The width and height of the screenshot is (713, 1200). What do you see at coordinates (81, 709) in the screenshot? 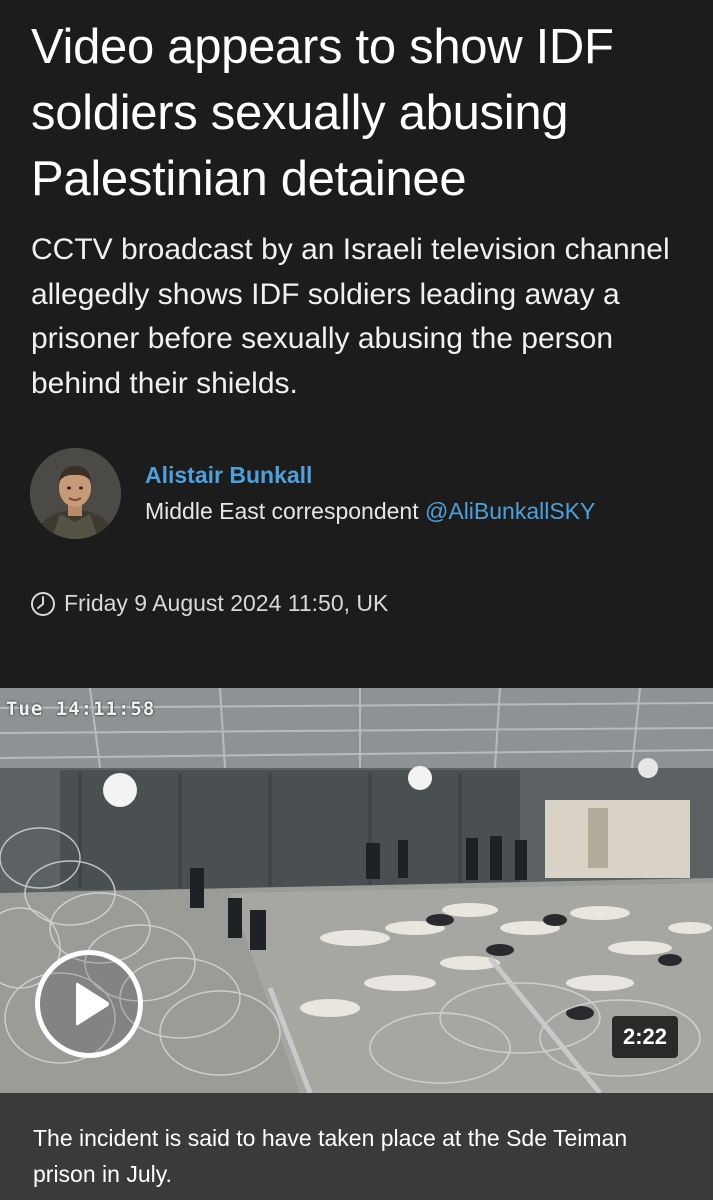
I see `cctv-timestamp-overlay: Tue 14:11:58` at bounding box center [81, 709].